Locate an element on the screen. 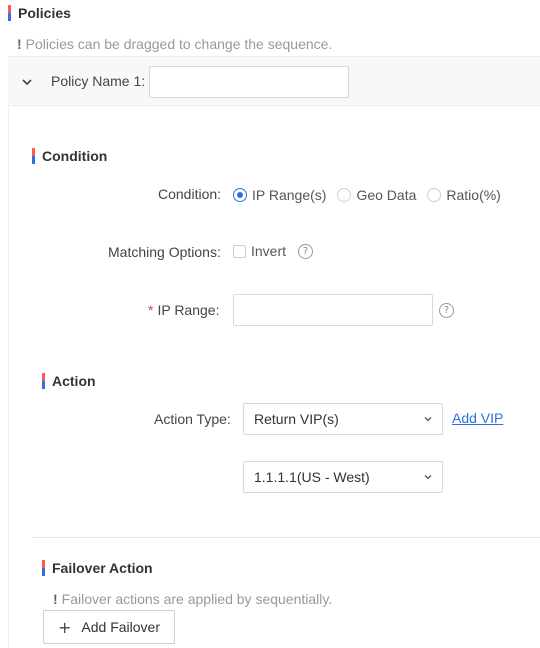 This screenshot has height=648, width=540. radio-geo-data-label: Geo Data is located at coordinates (386, 195).